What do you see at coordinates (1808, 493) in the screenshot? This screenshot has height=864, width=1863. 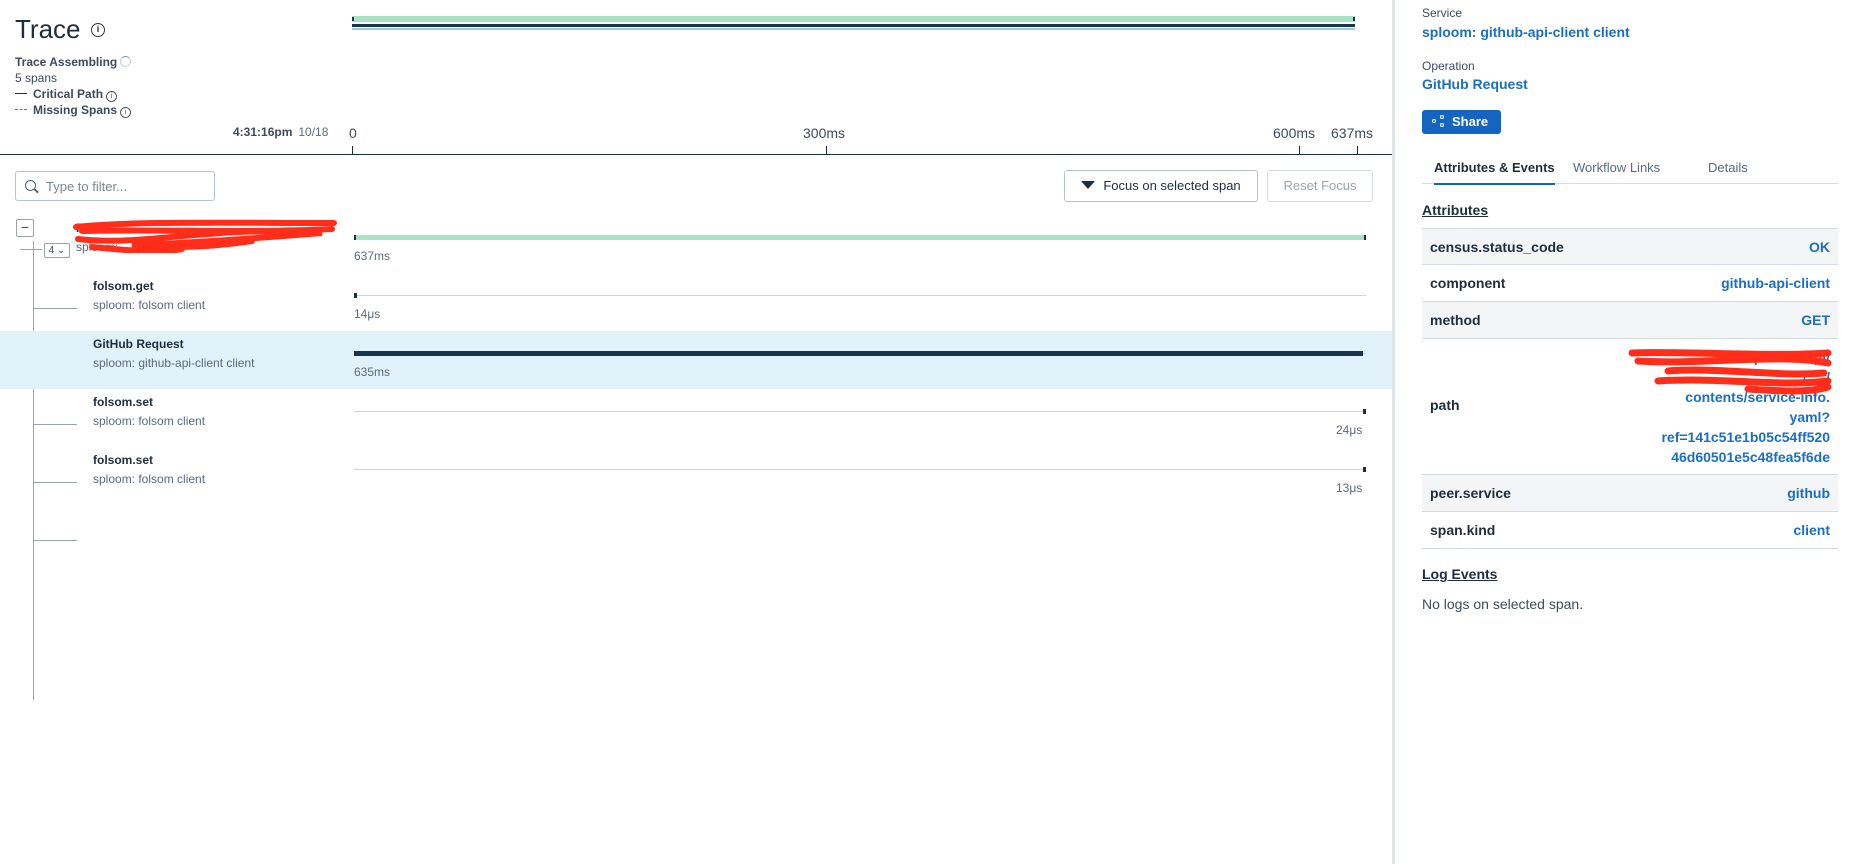 I see `attribute-value: github` at bounding box center [1808, 493].